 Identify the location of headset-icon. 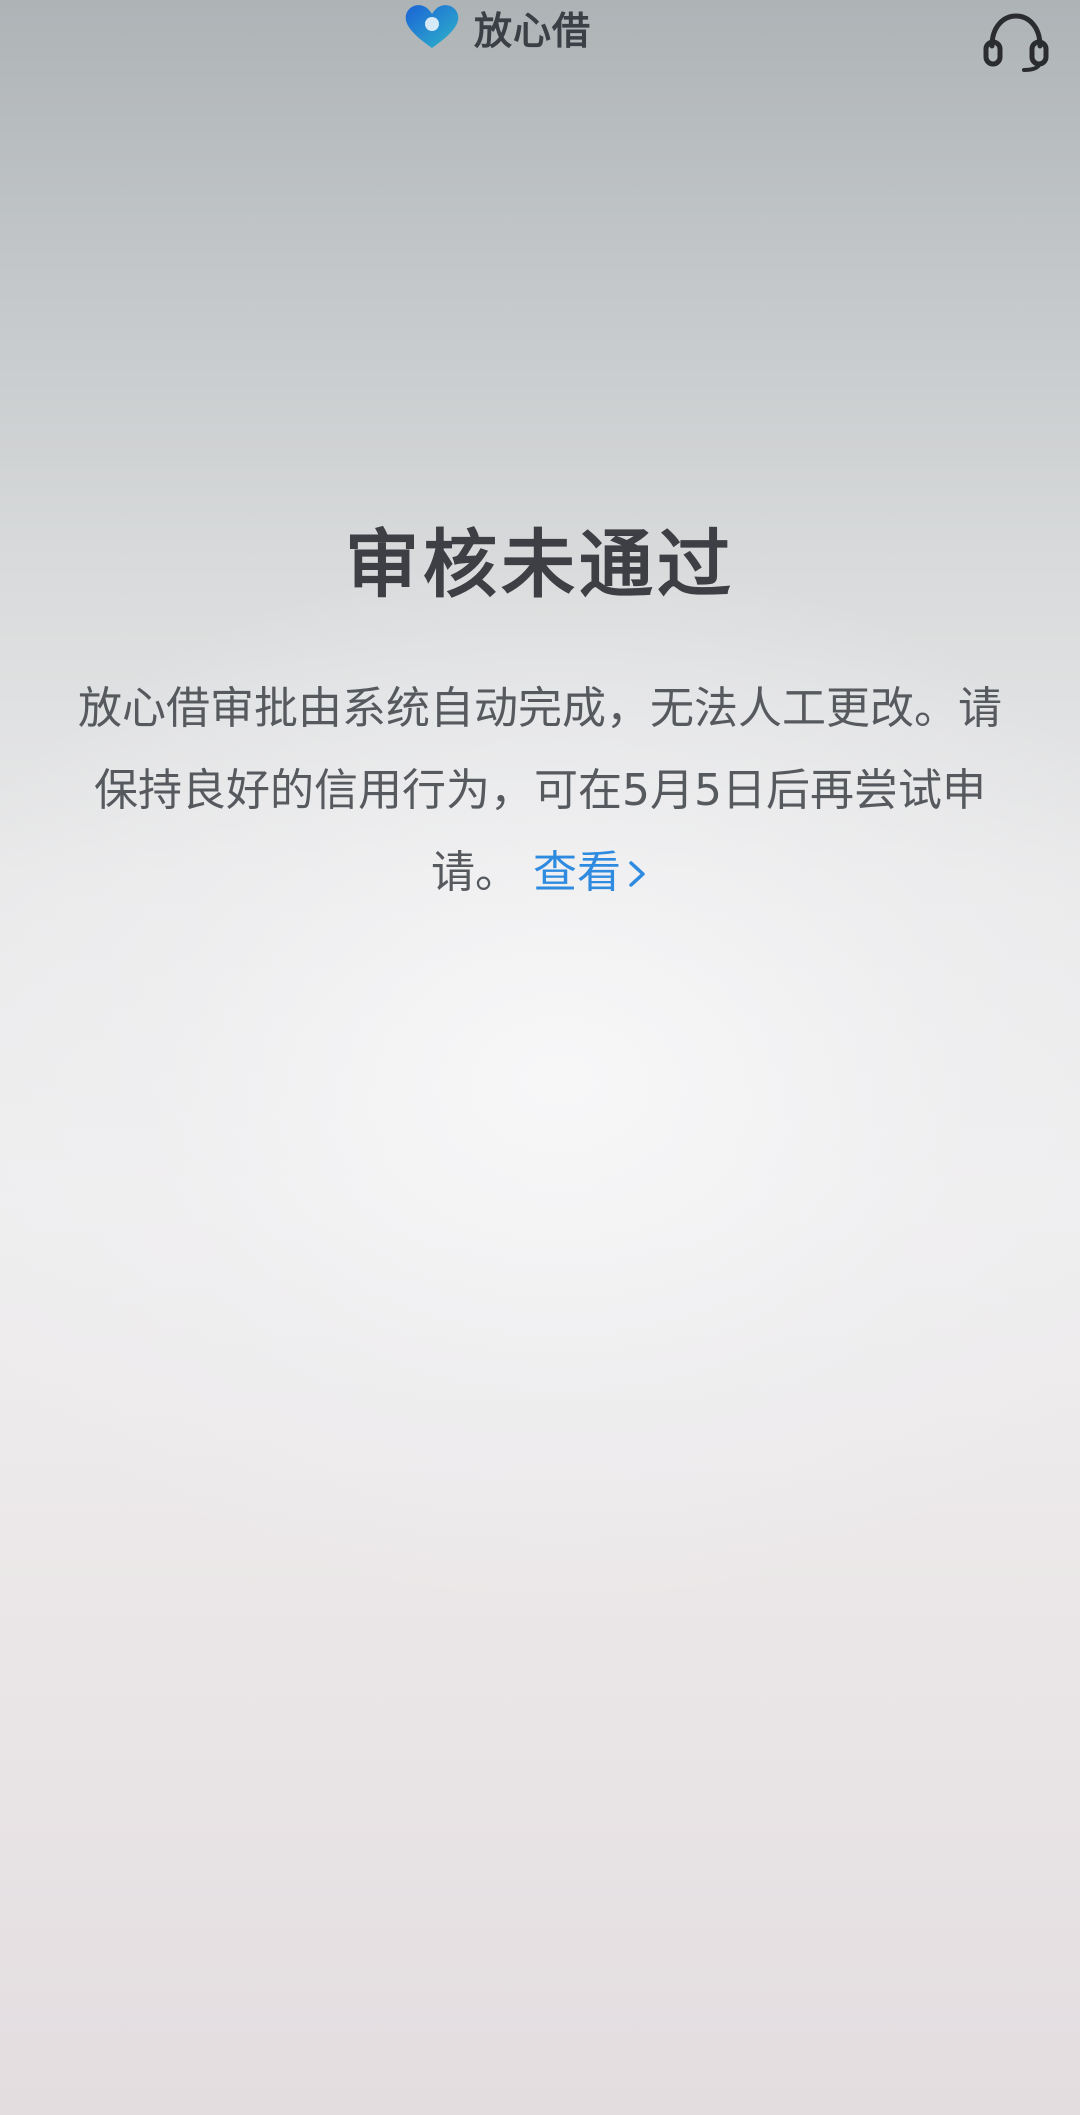
(1016, 40).